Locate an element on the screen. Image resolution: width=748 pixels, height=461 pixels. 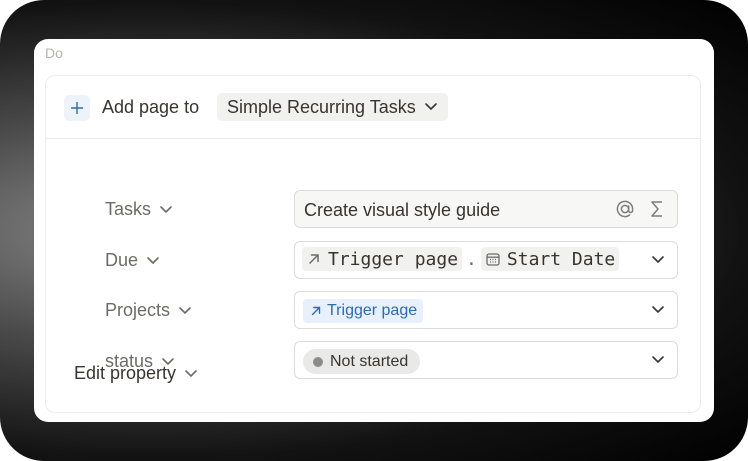
add-page-label: Add page to is located at coordinates (151, 107).